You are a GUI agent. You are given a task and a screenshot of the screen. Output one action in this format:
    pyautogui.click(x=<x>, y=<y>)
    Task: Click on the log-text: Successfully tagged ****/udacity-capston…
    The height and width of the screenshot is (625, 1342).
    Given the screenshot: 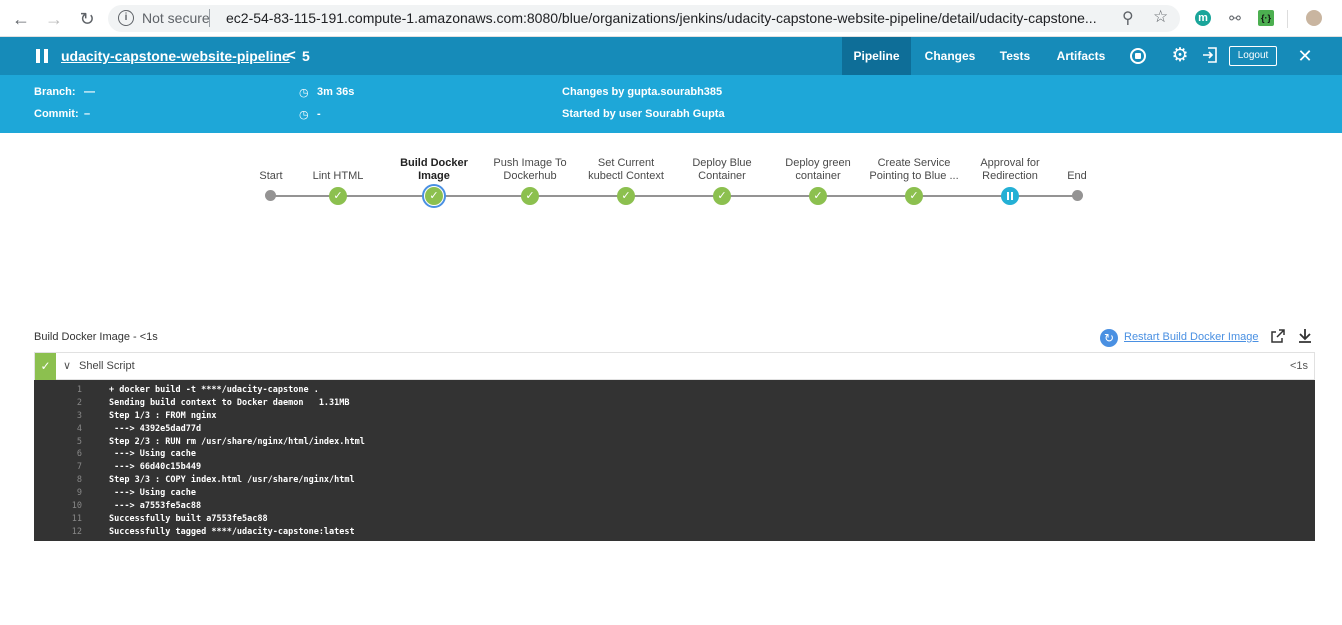 What is the action you would take?
    pyautogui.click(x=232, y=531)
    